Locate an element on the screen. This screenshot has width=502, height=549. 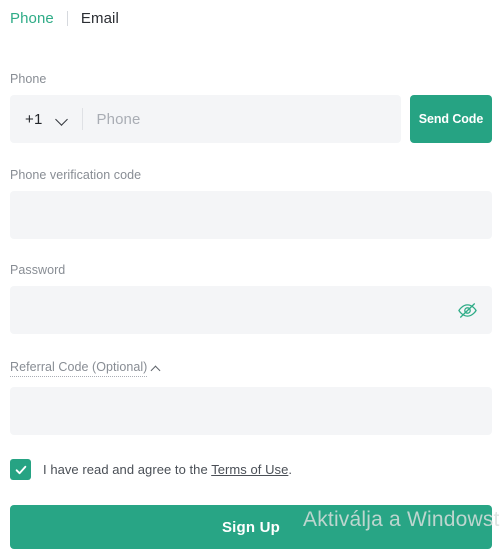
phone-input: +1 Phone is located at coordinates (205, 119).